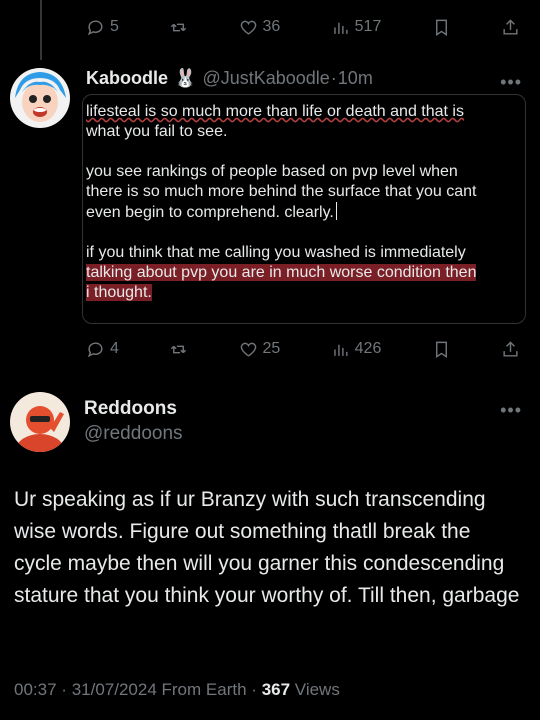 The image size is (540, 720). Describe the element at coordinates (265, 78) in the screenshot. I see `kaboodle-handle: @JustKaboodle` at that location.